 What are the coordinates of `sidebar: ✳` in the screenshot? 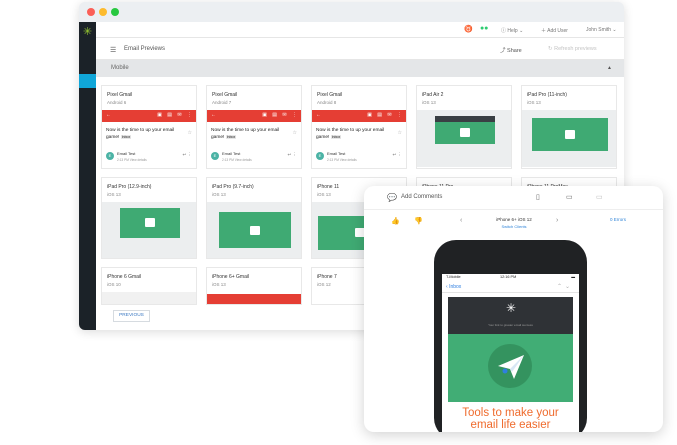 It's located at (89, 176).